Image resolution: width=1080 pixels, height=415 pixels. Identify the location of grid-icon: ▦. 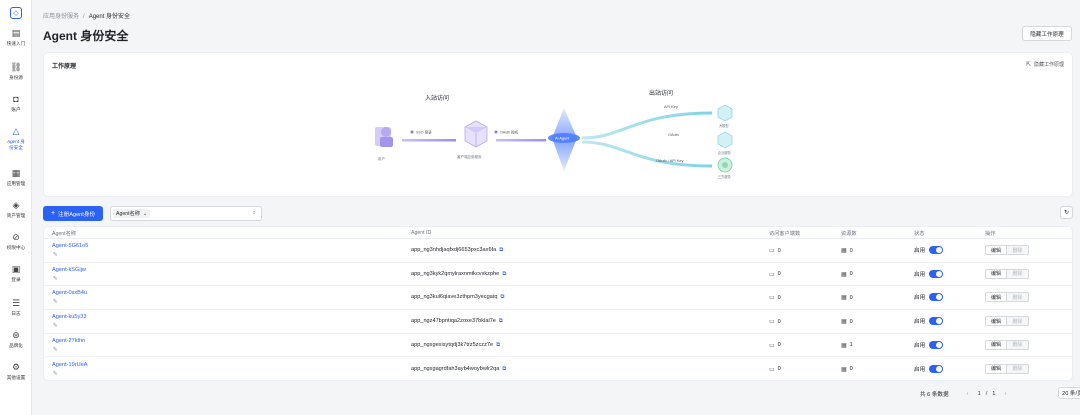
(844, 345).